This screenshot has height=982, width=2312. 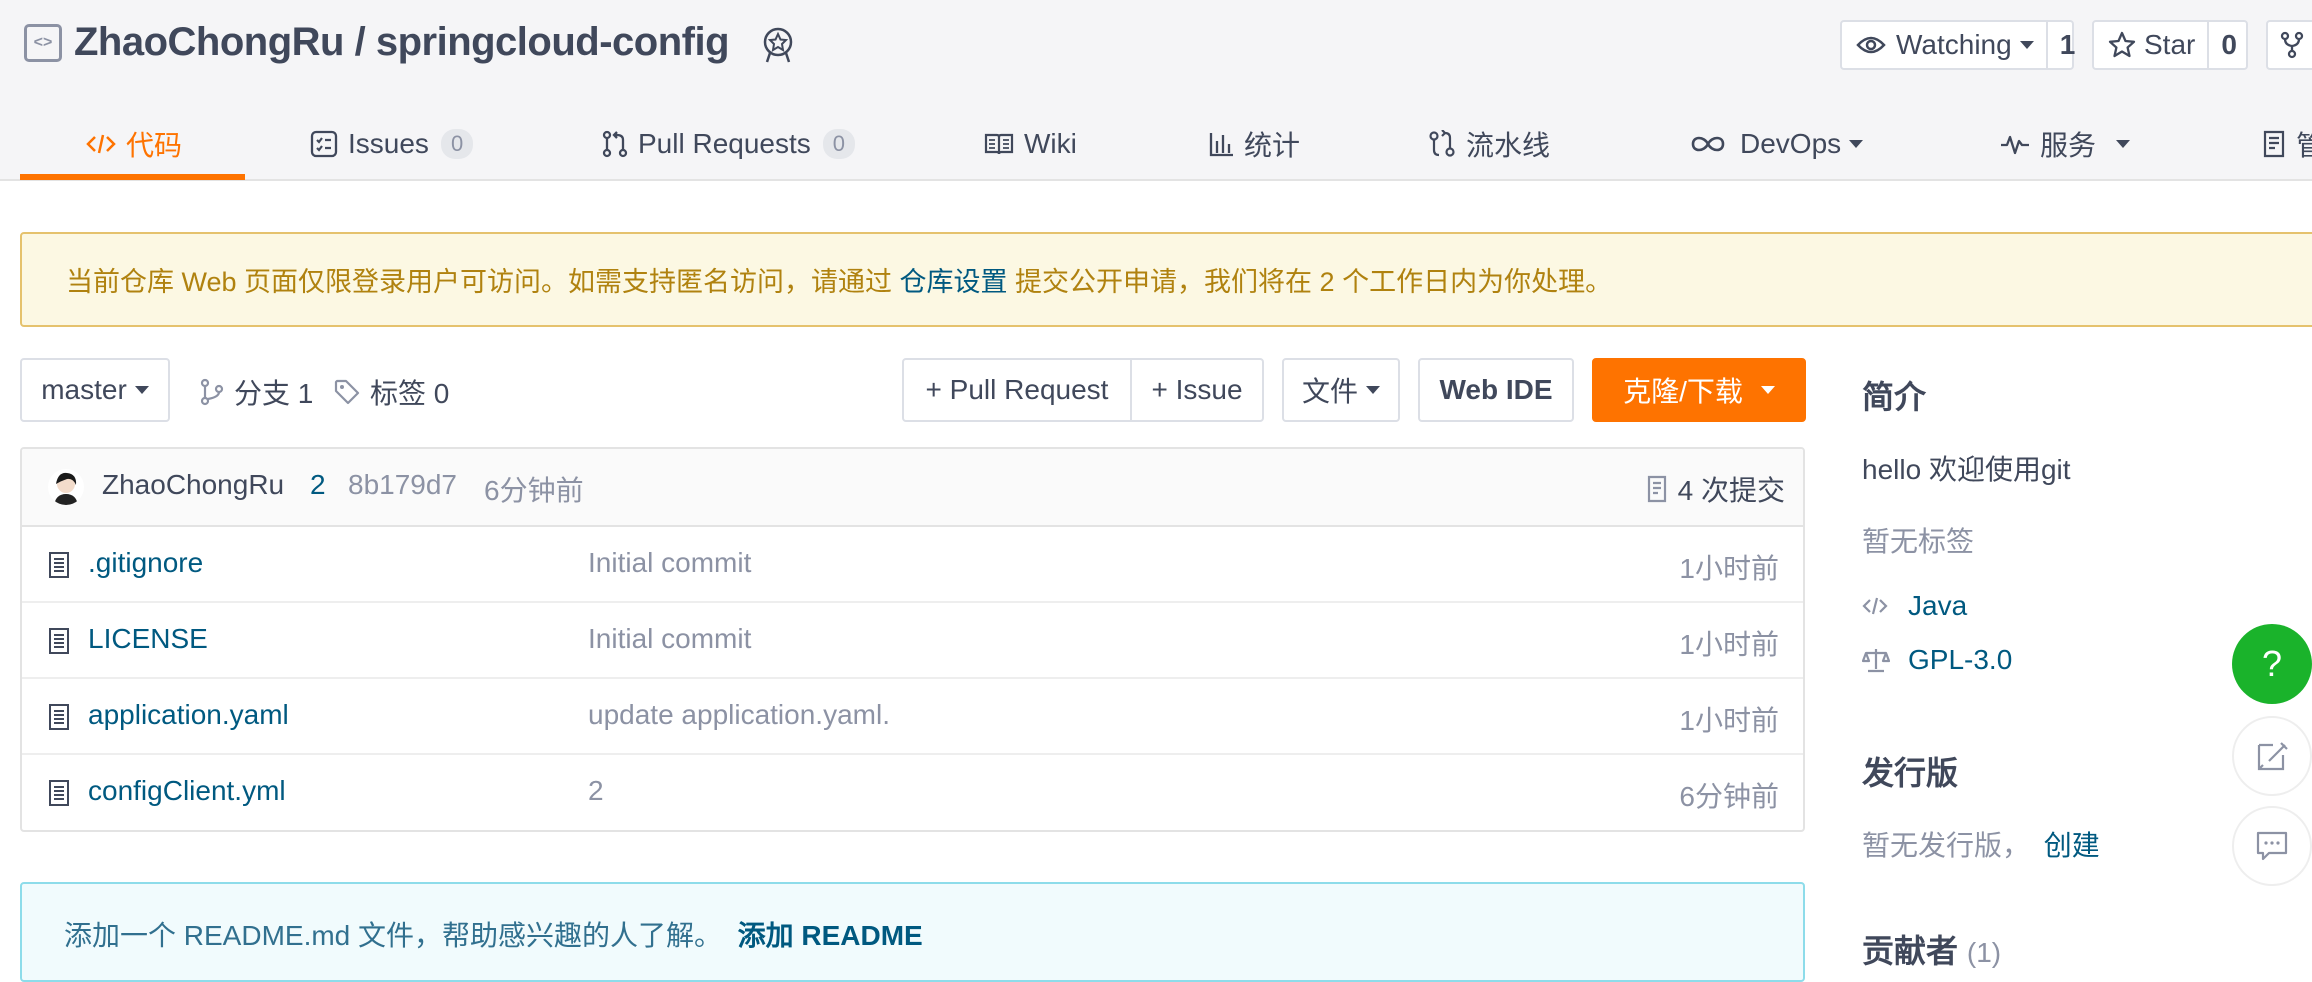 I want to click on commits-count-link: 4 次提交, so click(x=1715, y=489).